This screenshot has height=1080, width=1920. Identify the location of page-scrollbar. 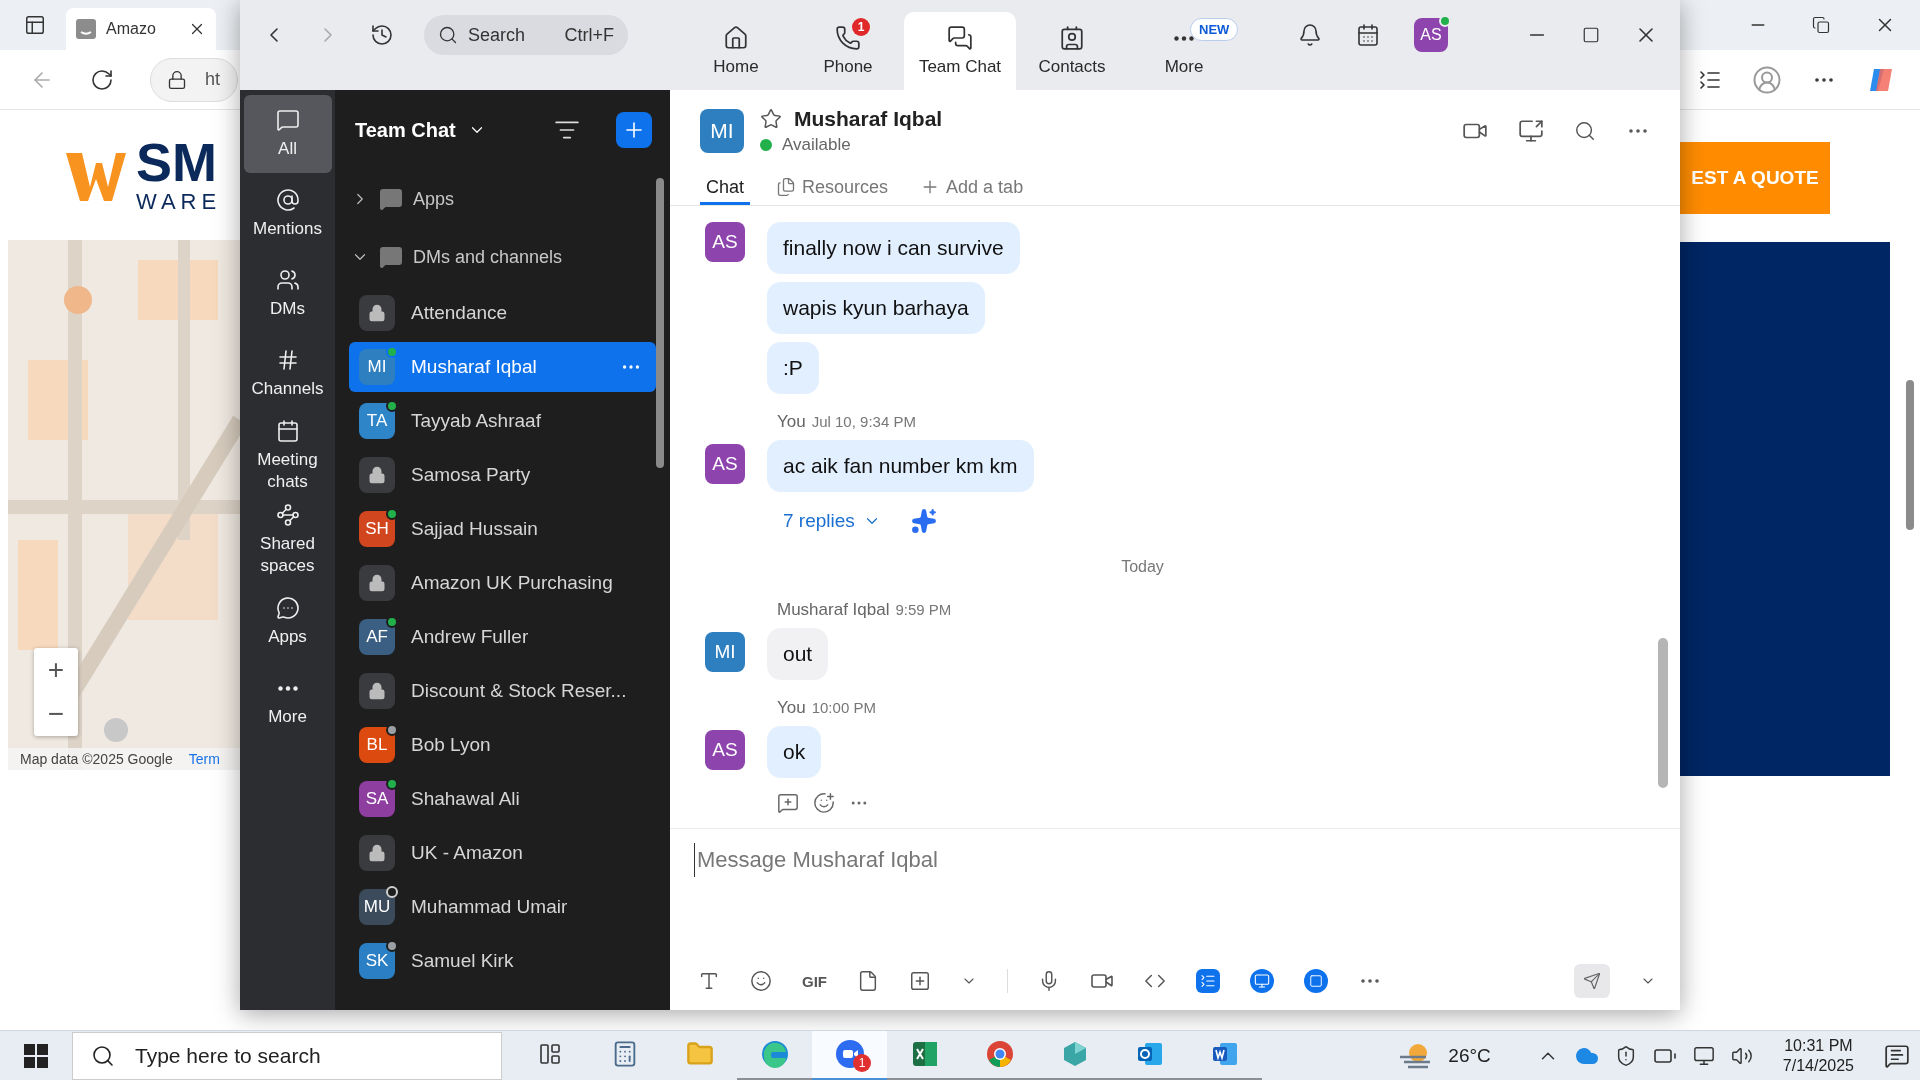
(1910, 455).